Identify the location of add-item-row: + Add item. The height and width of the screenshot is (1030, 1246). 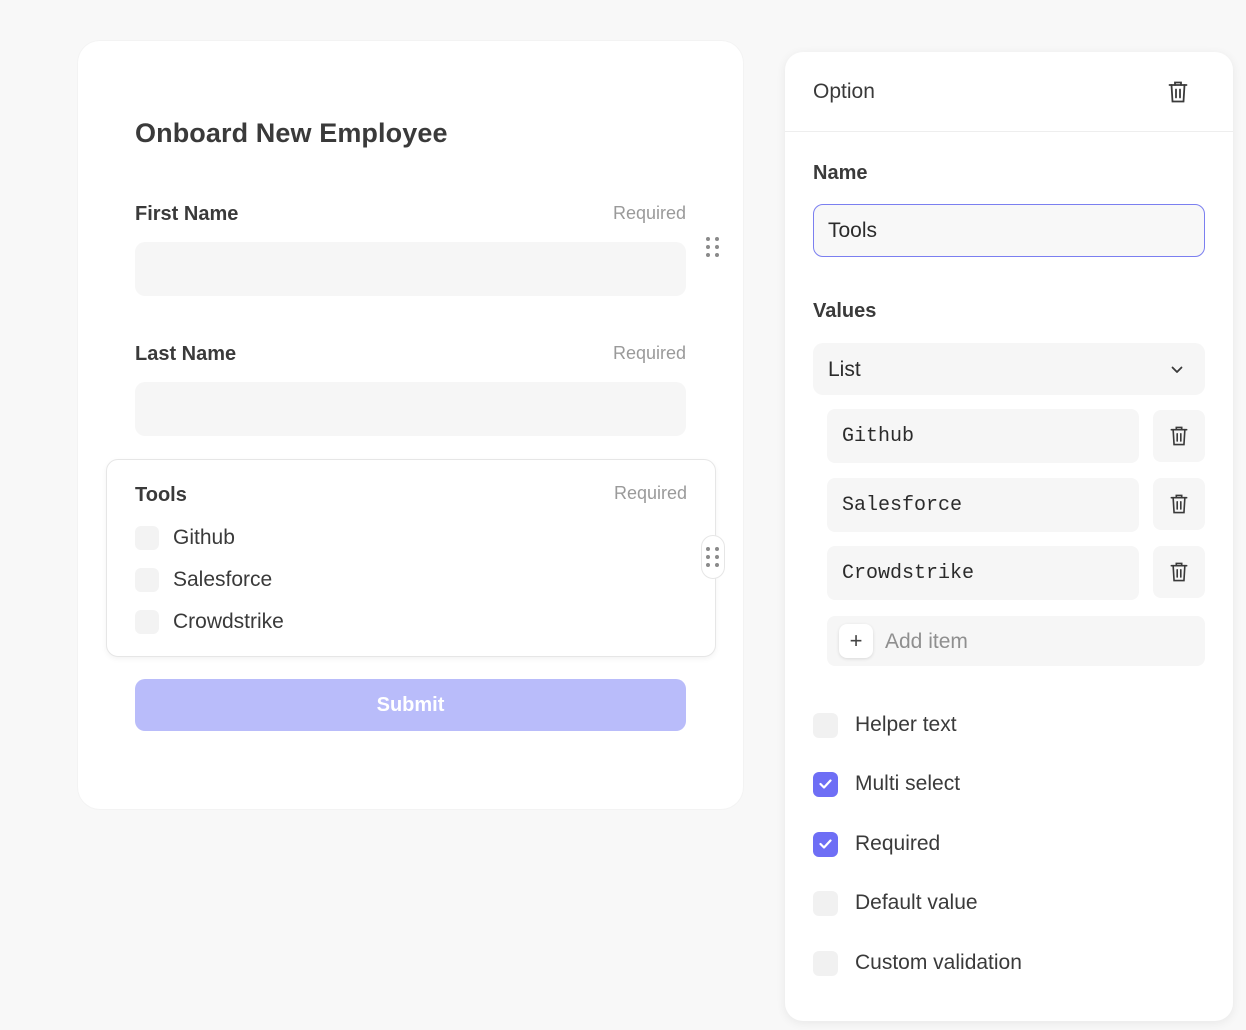
(1016, 641).